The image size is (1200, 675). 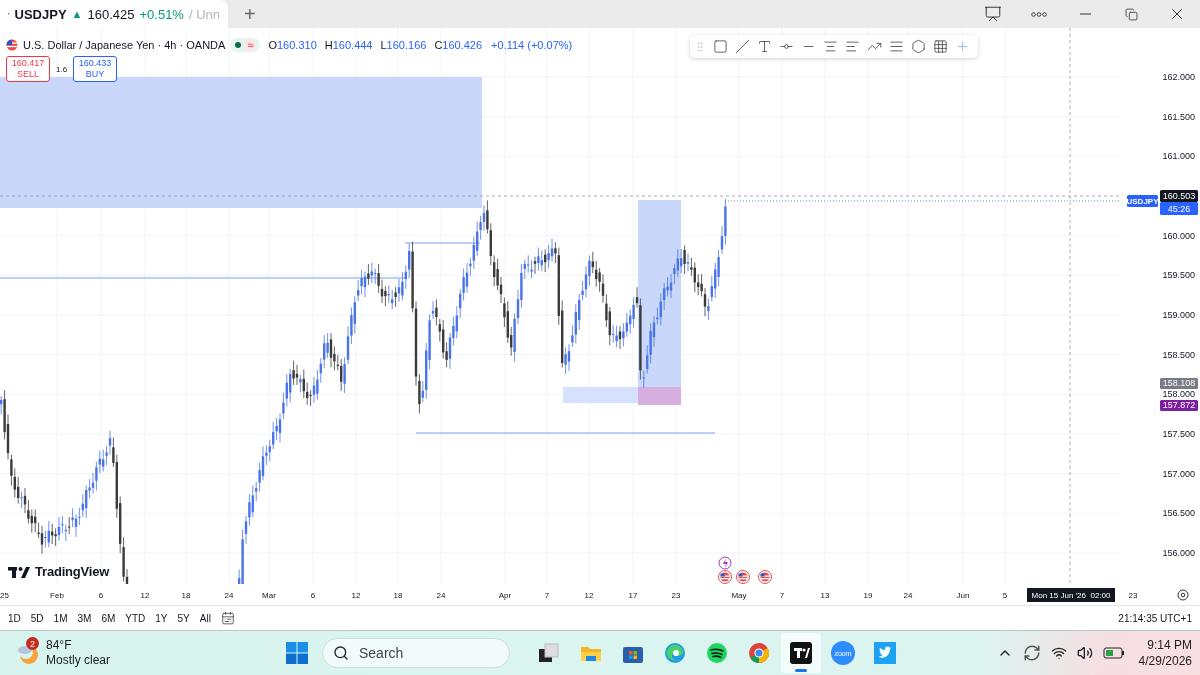 What do you see at coordinates (108, 618) in the screenshot?
I see `range-button: 6M` at bounding box center [108, 618].